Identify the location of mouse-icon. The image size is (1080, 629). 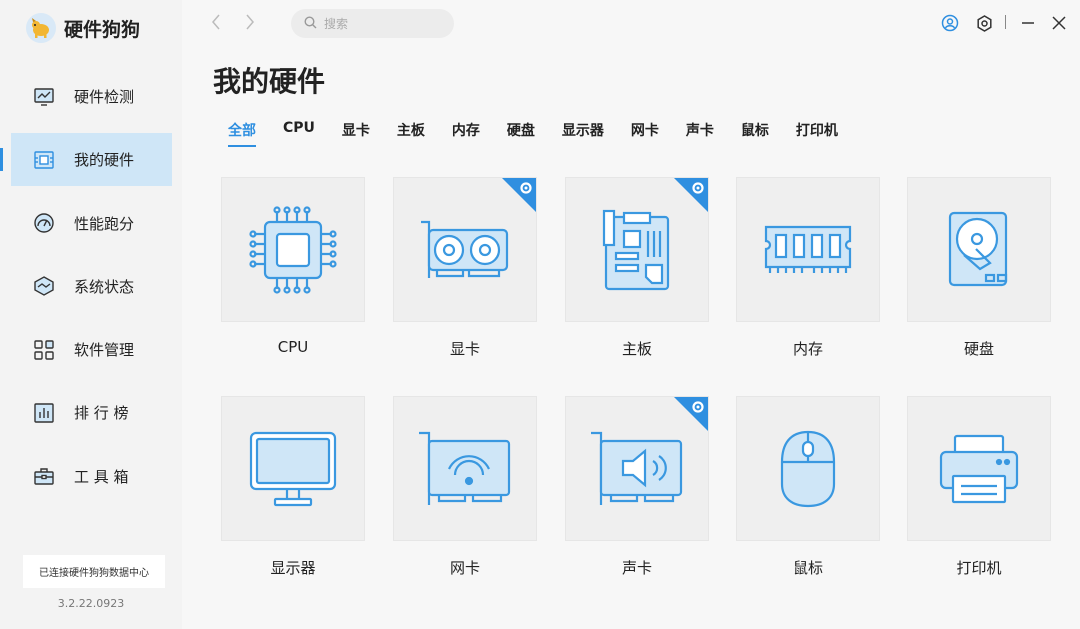
(808, 468).